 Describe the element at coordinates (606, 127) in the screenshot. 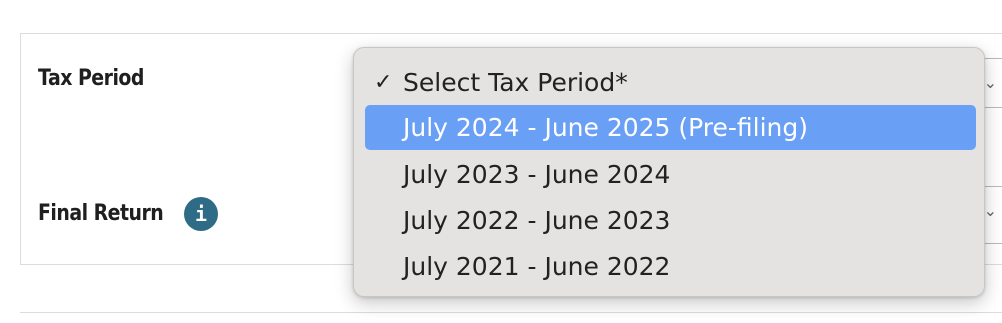

I see `option-label: July 2024 - June 2025 (Pre-filing)` at that location.